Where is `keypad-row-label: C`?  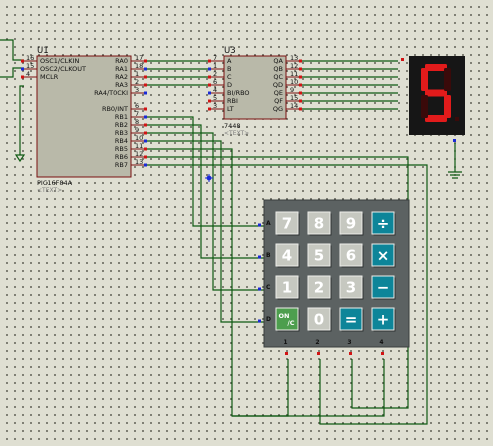 keypad-row-label: C is located at coordinates (268, 287).